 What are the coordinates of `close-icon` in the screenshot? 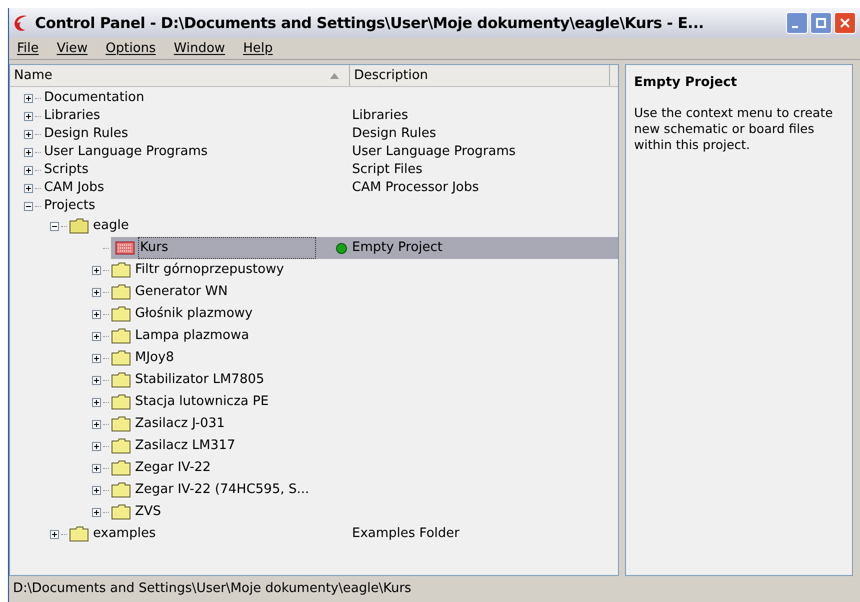 It's located at (845, 23).